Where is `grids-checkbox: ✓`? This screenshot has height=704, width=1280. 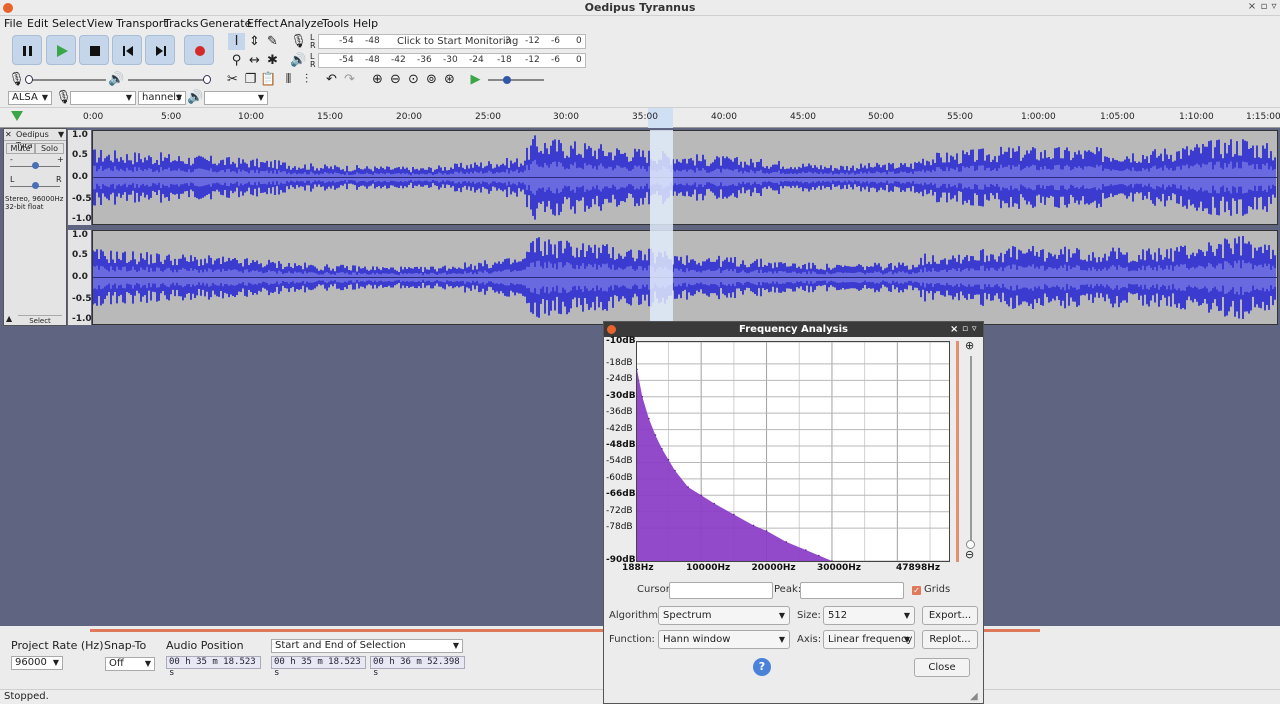
grids-checkbox: ✓ is located at coordinates (916, 590).